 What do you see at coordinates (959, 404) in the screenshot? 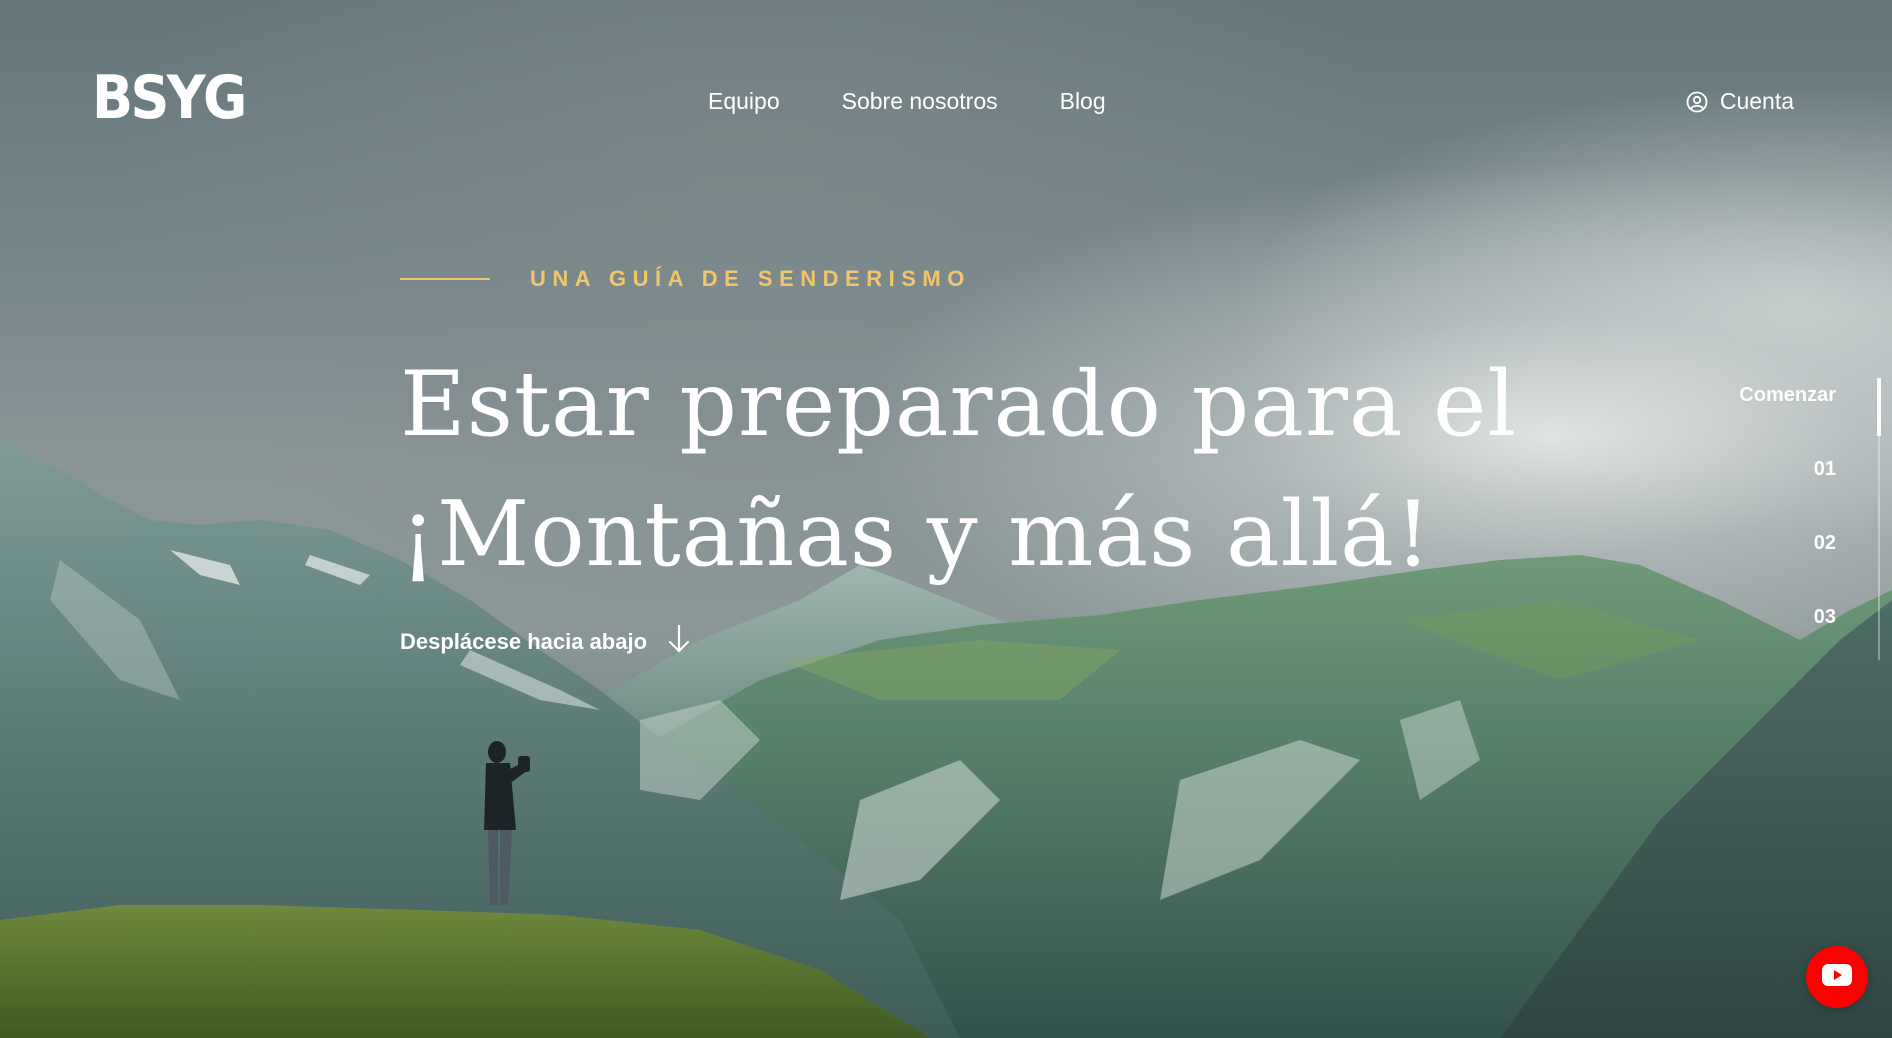
I see `headline-line-1: Estar preparado para el` at bounding box center [959, 404].